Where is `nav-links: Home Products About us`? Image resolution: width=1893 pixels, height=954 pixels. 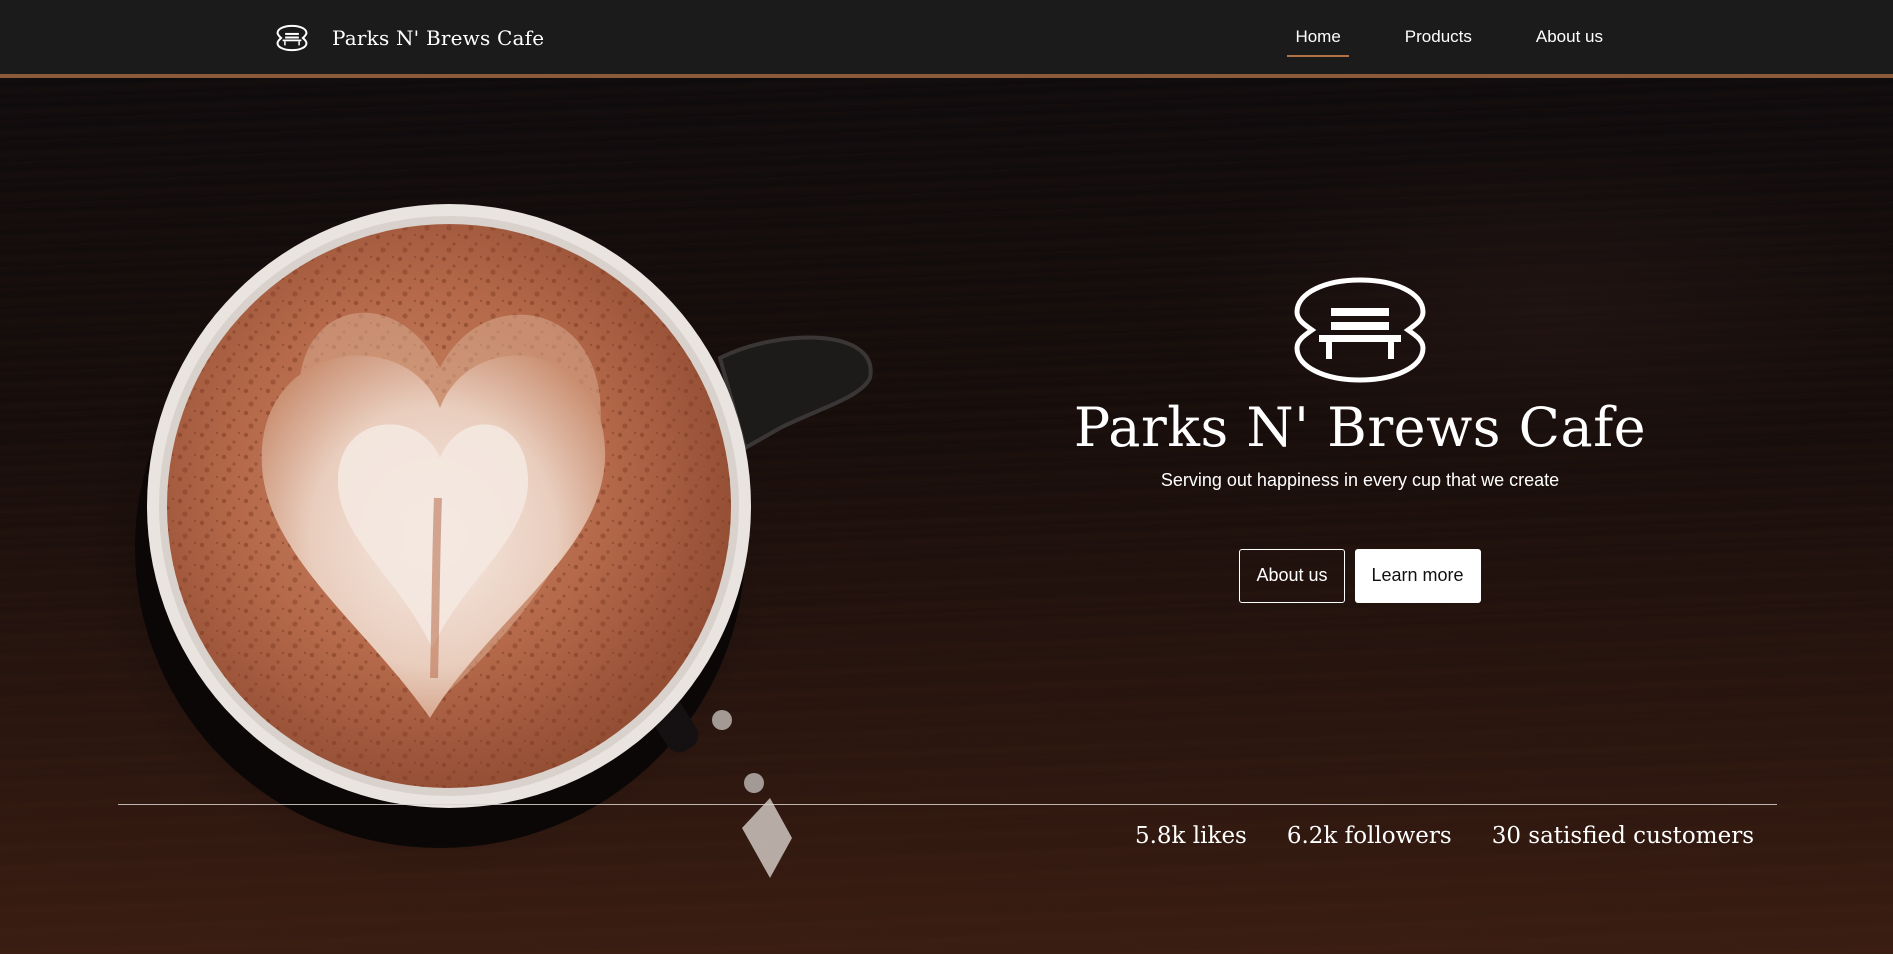 nav-links: Home Products About us is located at coordinates (1425, 37).